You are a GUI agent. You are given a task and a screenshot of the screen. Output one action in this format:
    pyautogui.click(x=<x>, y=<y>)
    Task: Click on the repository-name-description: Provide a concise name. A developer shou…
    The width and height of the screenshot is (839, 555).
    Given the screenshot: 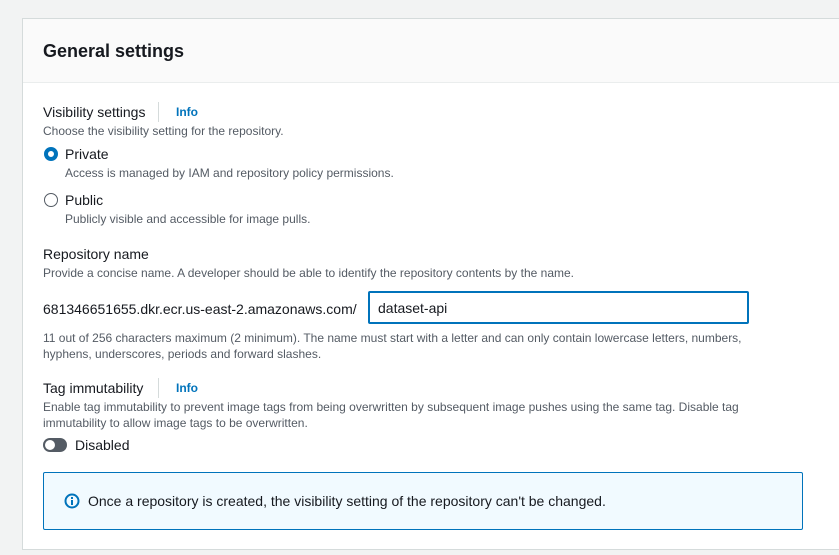 What is the action you would take?
    pyautogui.click(x=308, y=273)
    